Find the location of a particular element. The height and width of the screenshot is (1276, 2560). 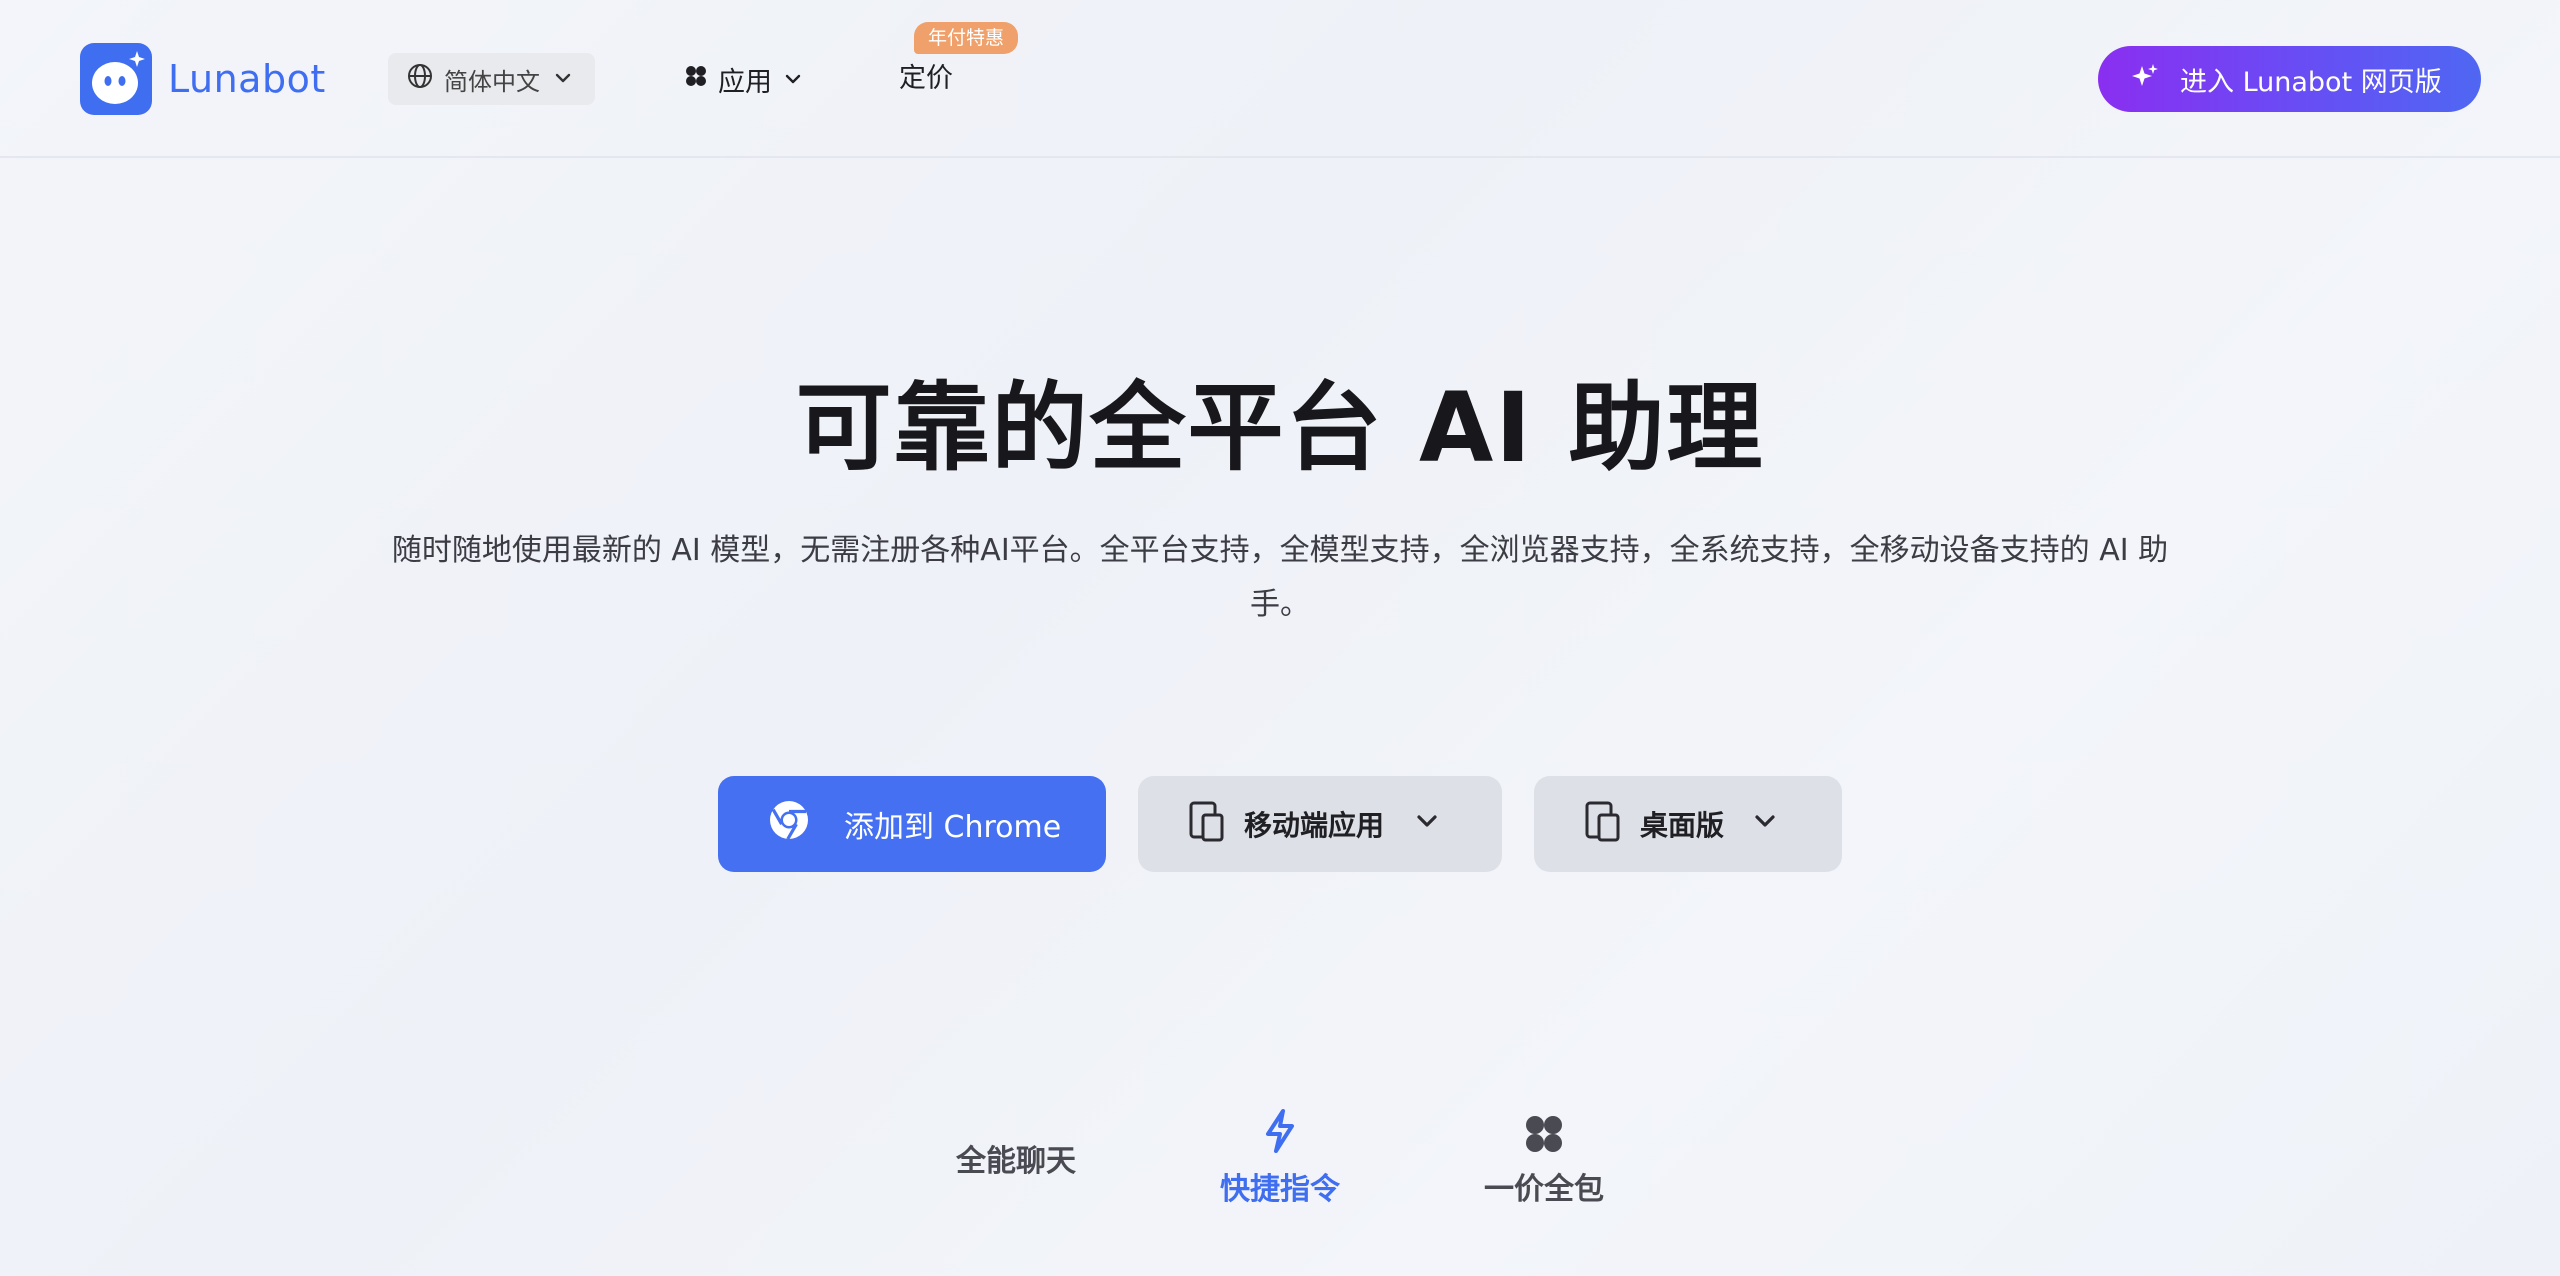

add-to-chrome-label: 添加到 Chrome is located at coordinates (953, 827).